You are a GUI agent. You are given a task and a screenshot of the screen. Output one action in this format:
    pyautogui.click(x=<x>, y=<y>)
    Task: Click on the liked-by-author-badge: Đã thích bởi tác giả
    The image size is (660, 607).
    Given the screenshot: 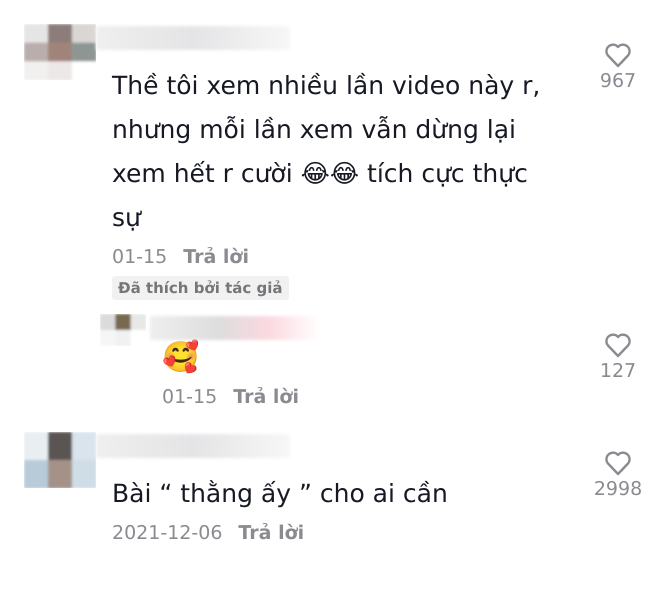 What is the action you would take?
    pyautogui.click(x=200, y=288)
    